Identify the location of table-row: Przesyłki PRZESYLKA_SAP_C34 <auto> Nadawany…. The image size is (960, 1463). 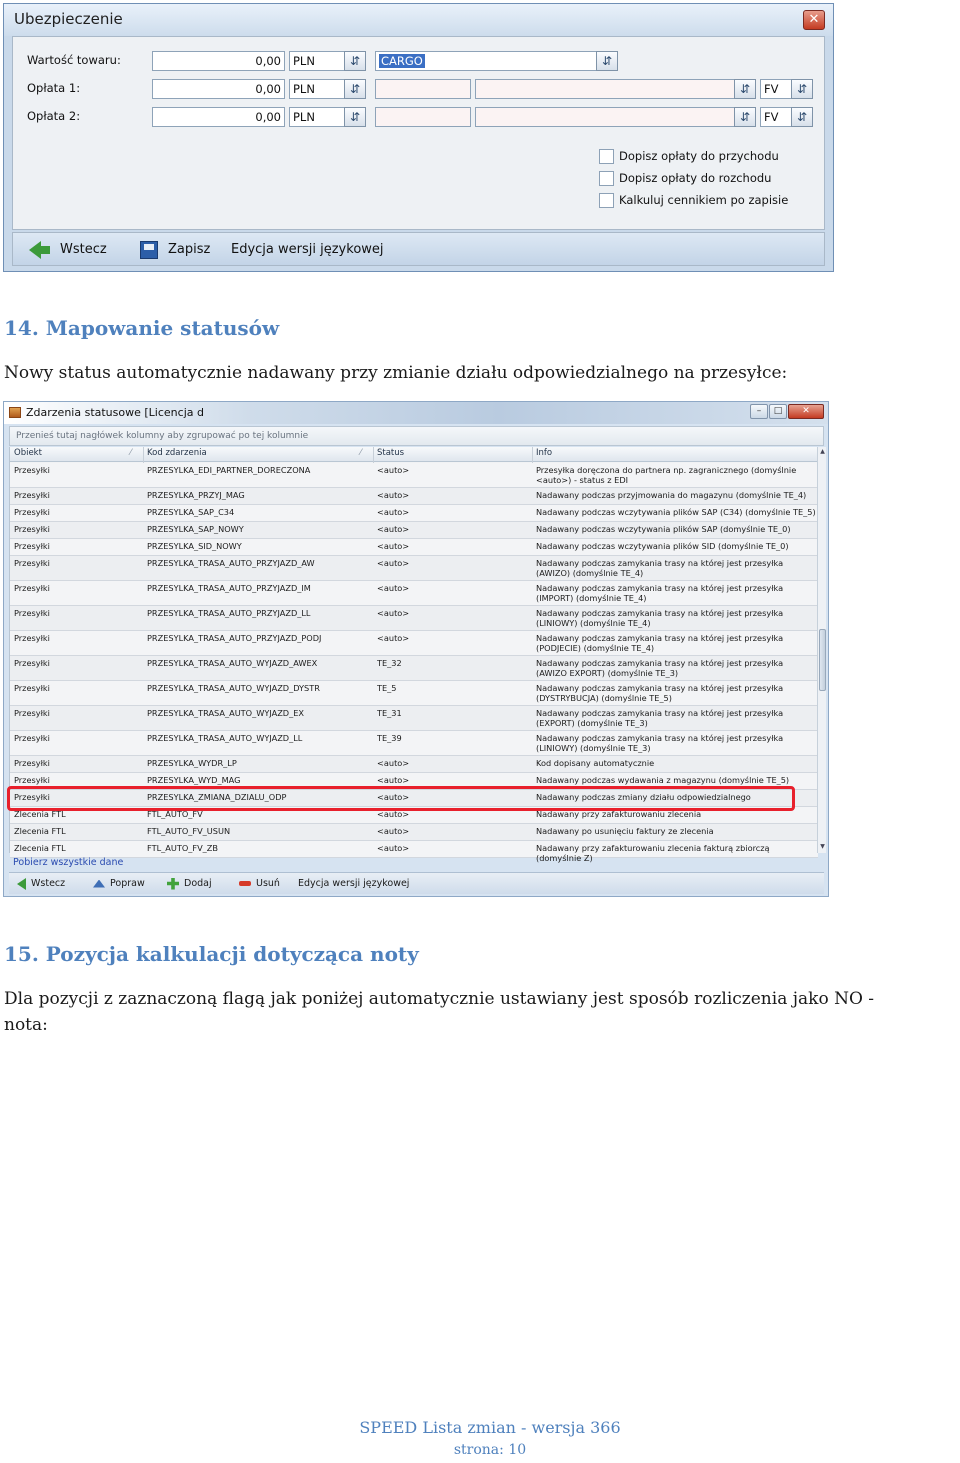
(414, 513).